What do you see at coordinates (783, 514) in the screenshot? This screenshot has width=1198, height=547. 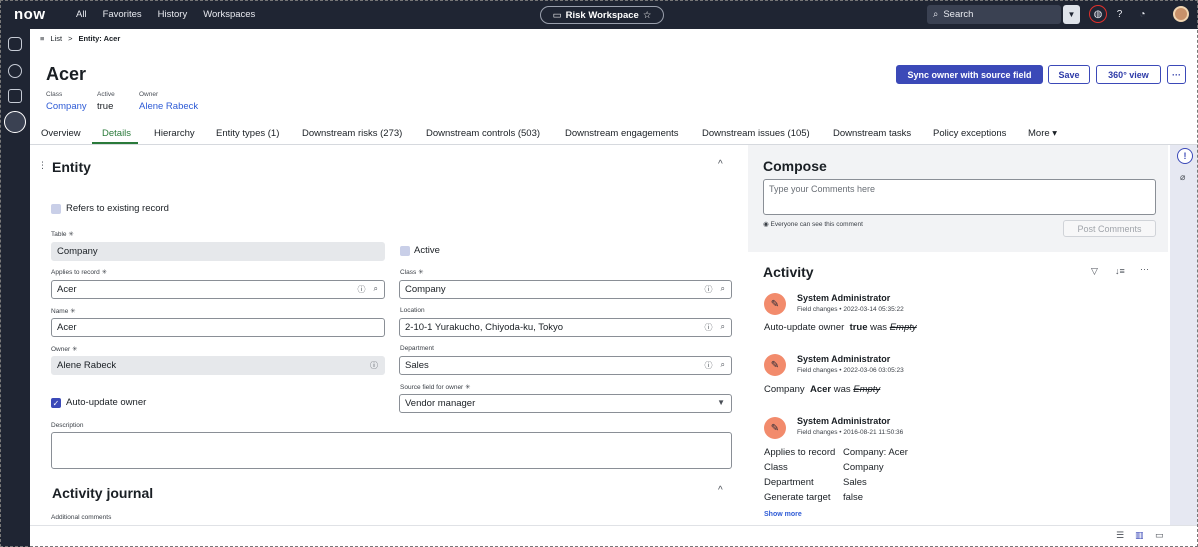 I see `show-more-link: Show more` at bounding box center [783, 514].